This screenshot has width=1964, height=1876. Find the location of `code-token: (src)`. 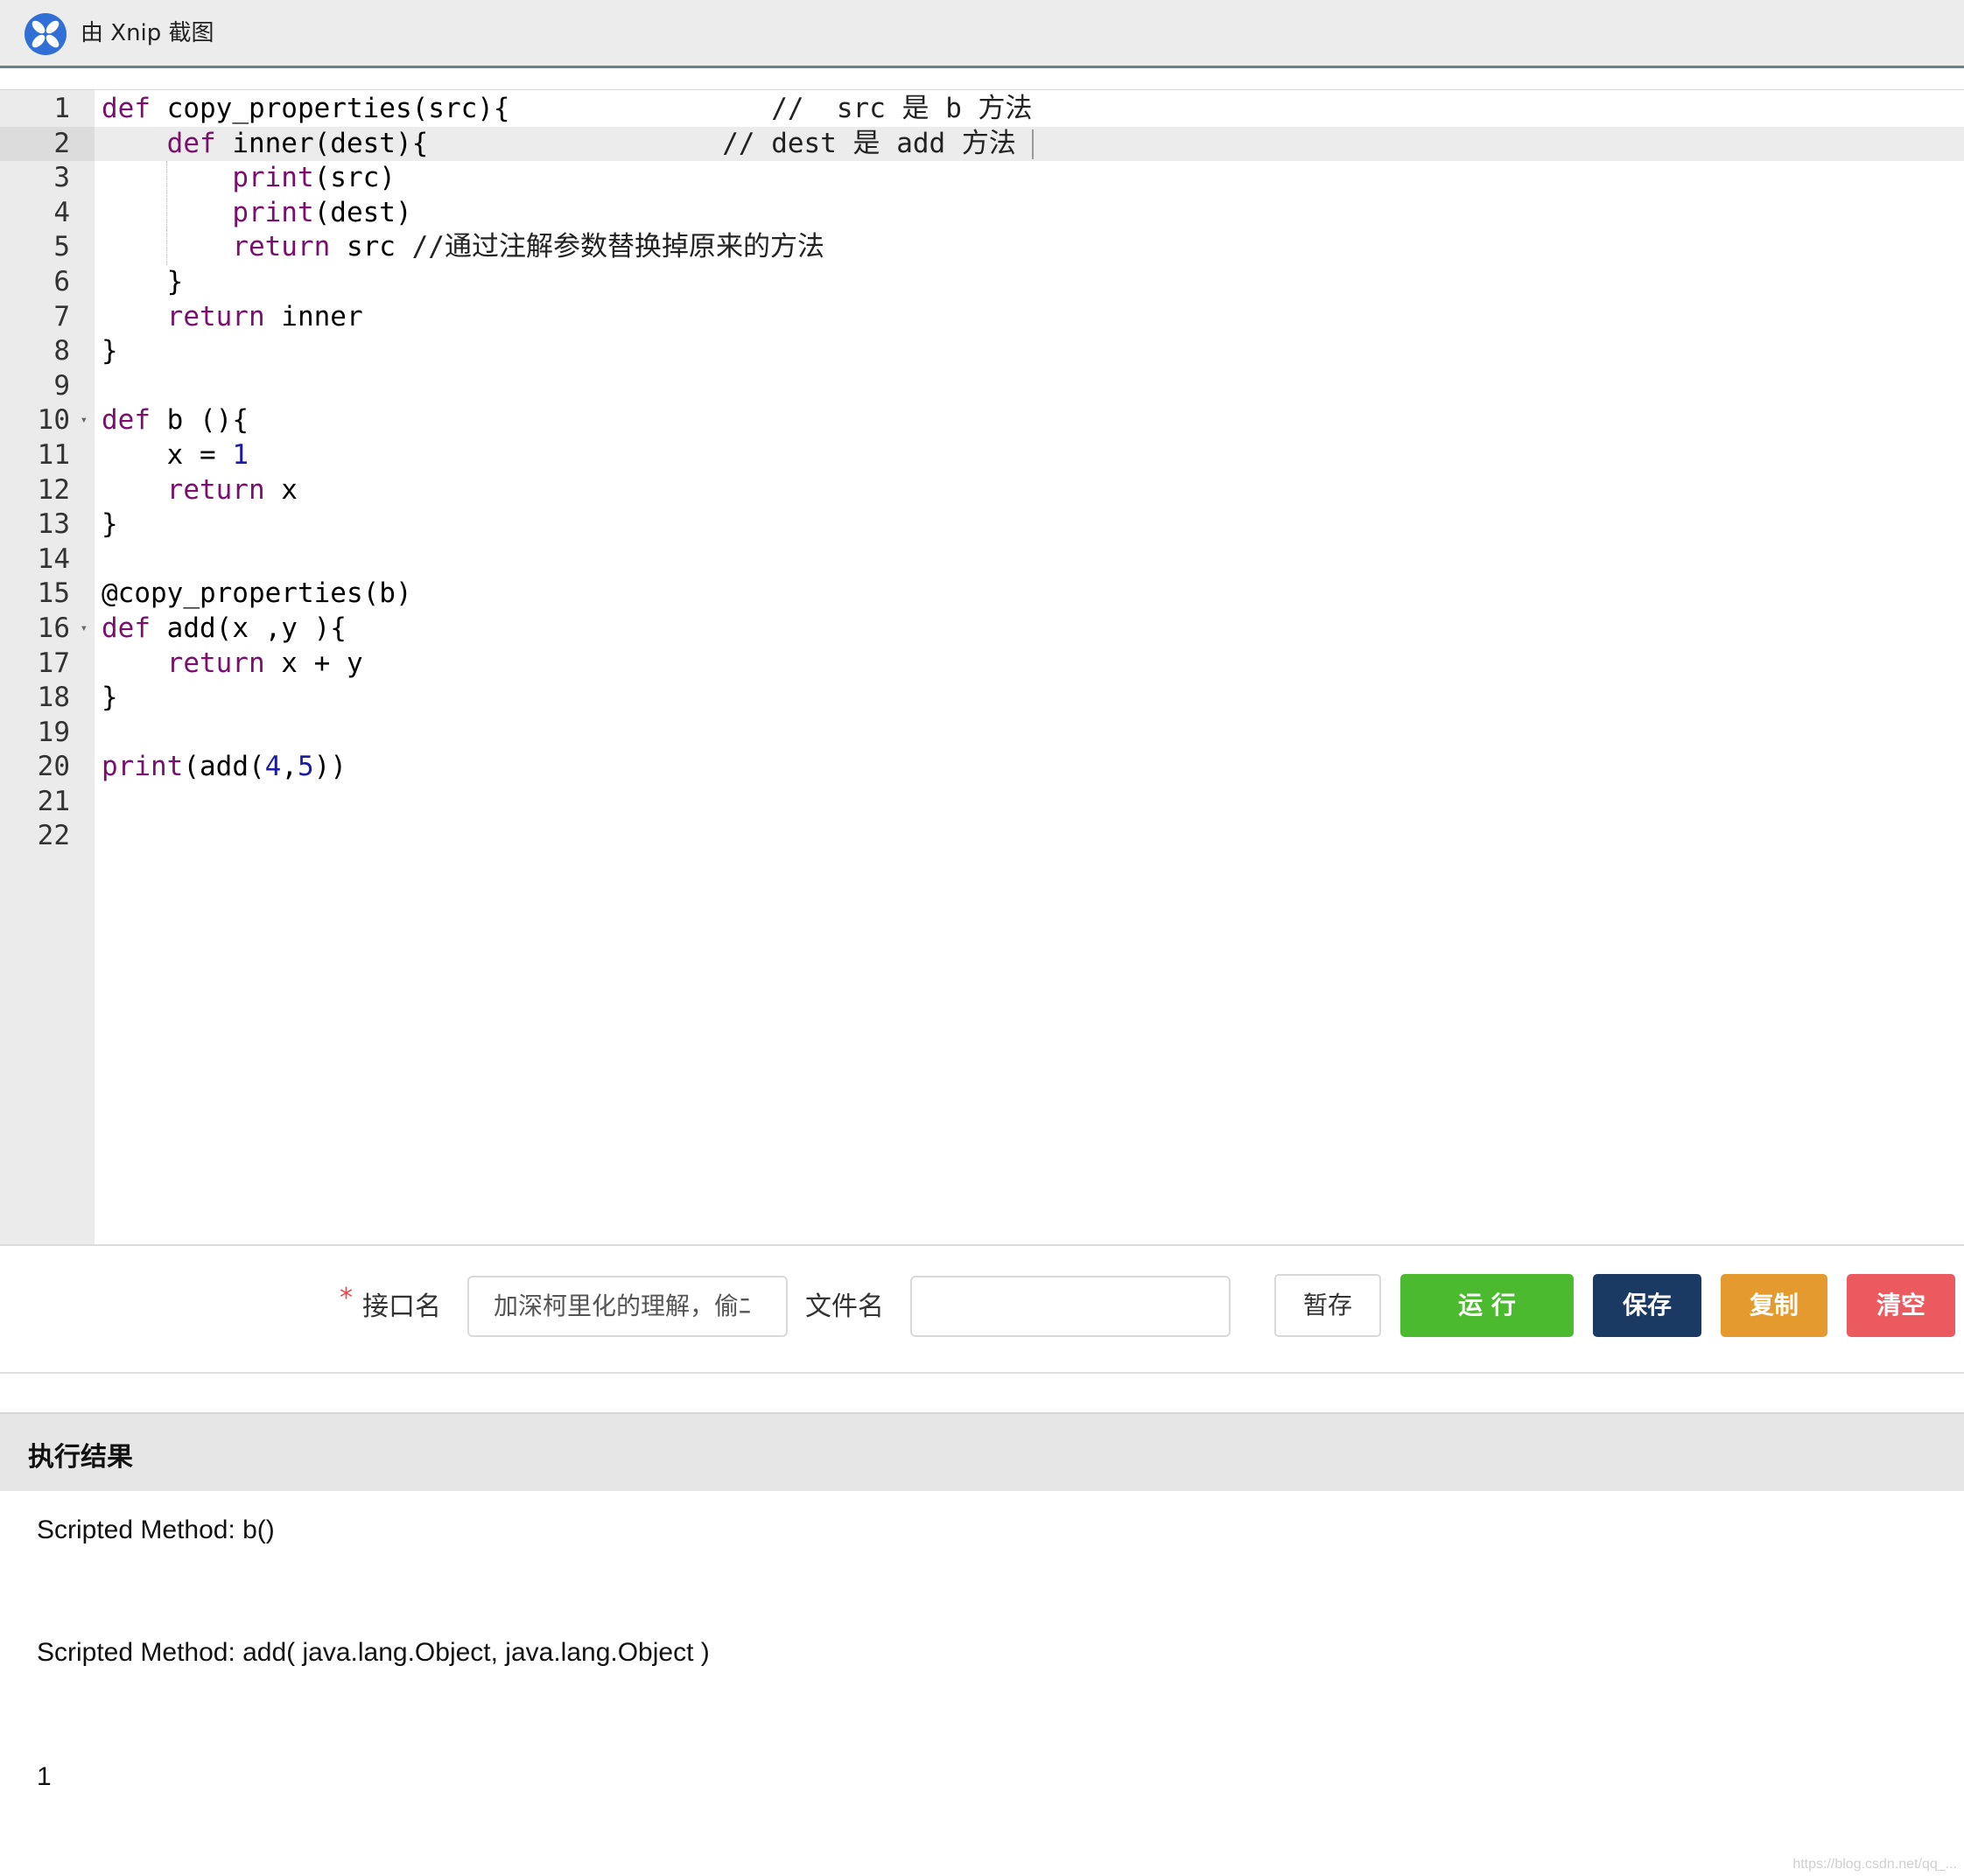

code-token: (src) is located at coordinates (355, 178).